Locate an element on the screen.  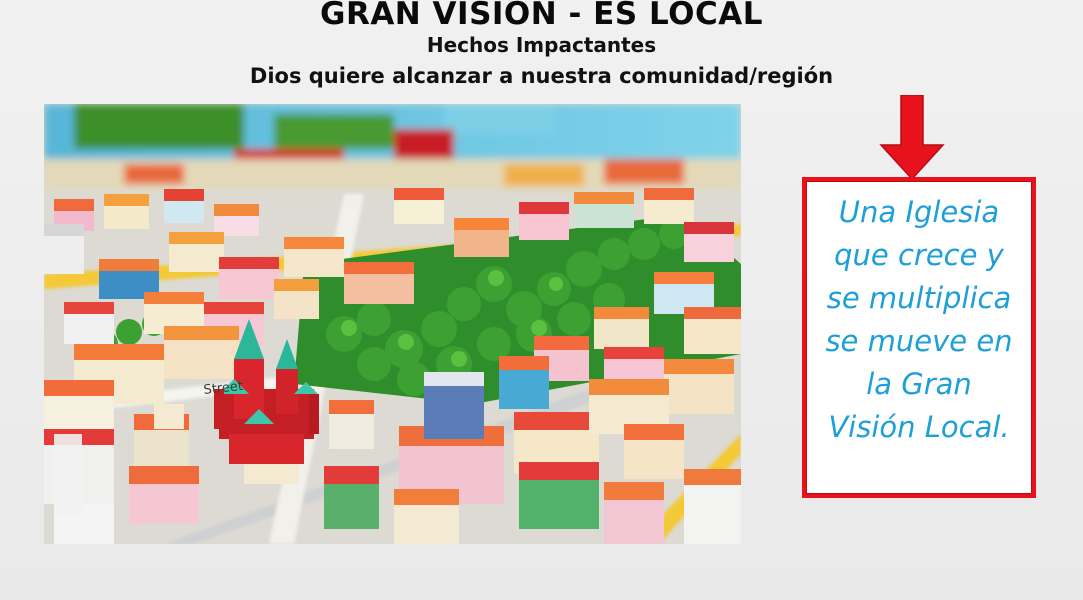
slide-subtitle-facts: Hechos Impactantes is located at coordinates (541, 45).